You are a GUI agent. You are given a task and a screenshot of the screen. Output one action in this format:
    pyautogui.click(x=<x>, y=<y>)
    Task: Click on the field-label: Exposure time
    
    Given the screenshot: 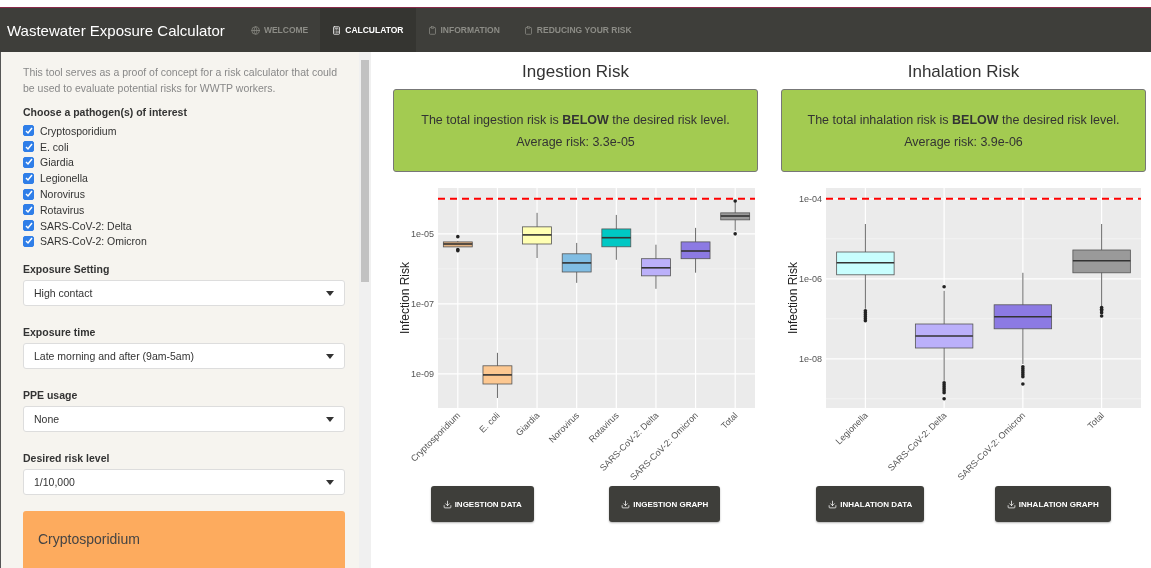 What is the action you would take?
    pyautogui.click(x=60, y=332)
    